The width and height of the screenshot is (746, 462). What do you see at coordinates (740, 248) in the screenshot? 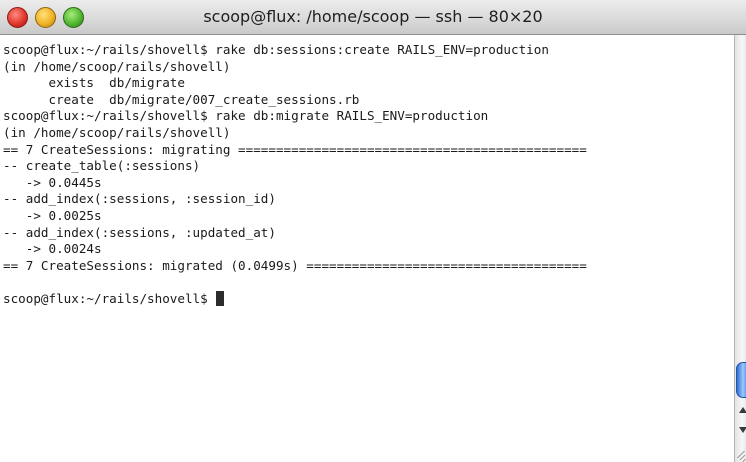
I see `vertical-scrollbar` at bounding box center [740, 248].